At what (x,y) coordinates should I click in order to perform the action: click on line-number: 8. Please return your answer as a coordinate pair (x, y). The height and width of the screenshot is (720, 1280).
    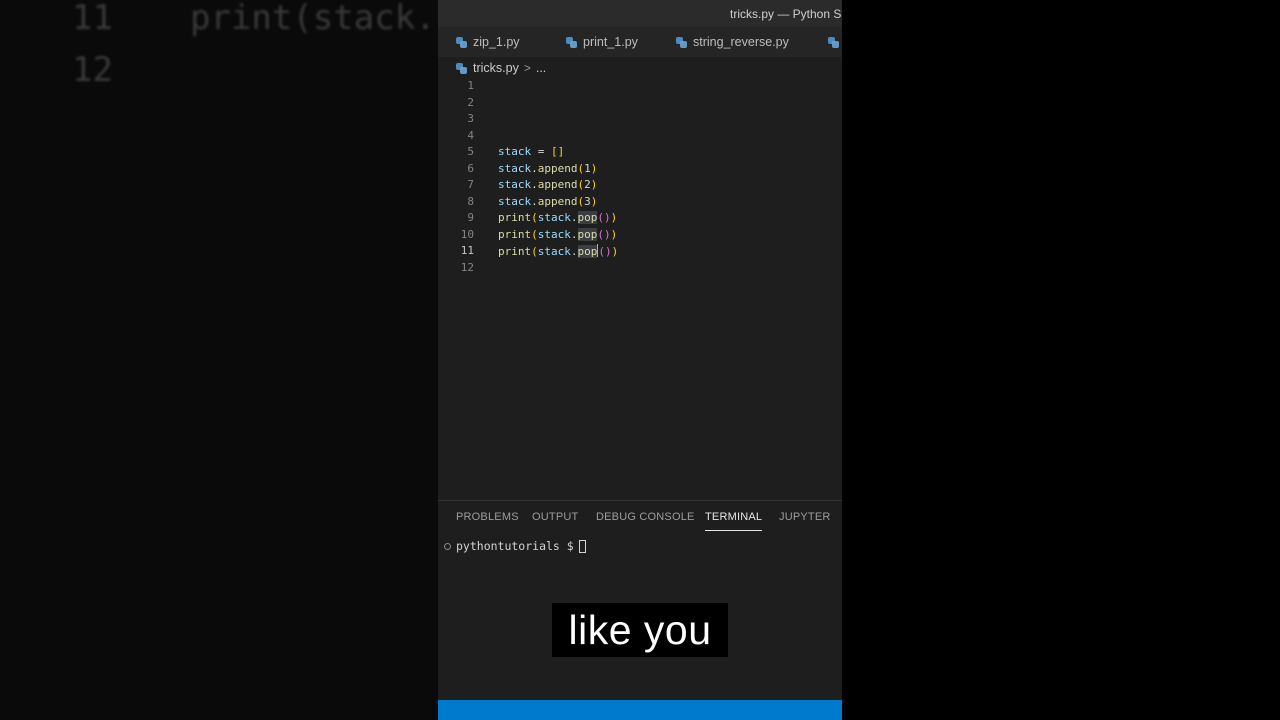
    Looking at the image, I should click on (470, 201).